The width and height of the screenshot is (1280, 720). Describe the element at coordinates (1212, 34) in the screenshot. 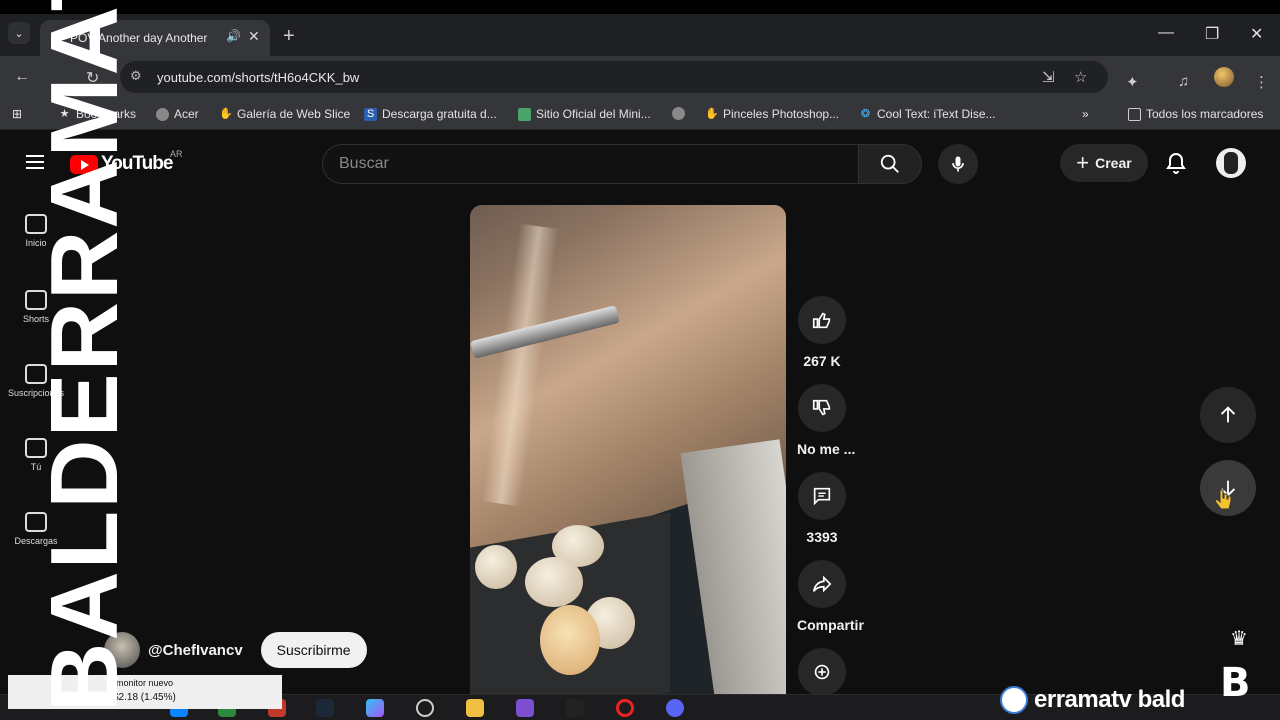

I see `restore-icon: ❐` at that location.